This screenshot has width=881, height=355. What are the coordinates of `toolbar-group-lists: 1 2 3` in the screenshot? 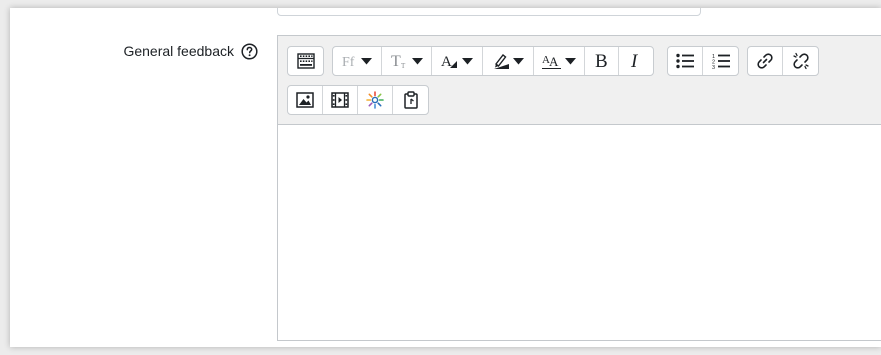 It's located at (703, 61).